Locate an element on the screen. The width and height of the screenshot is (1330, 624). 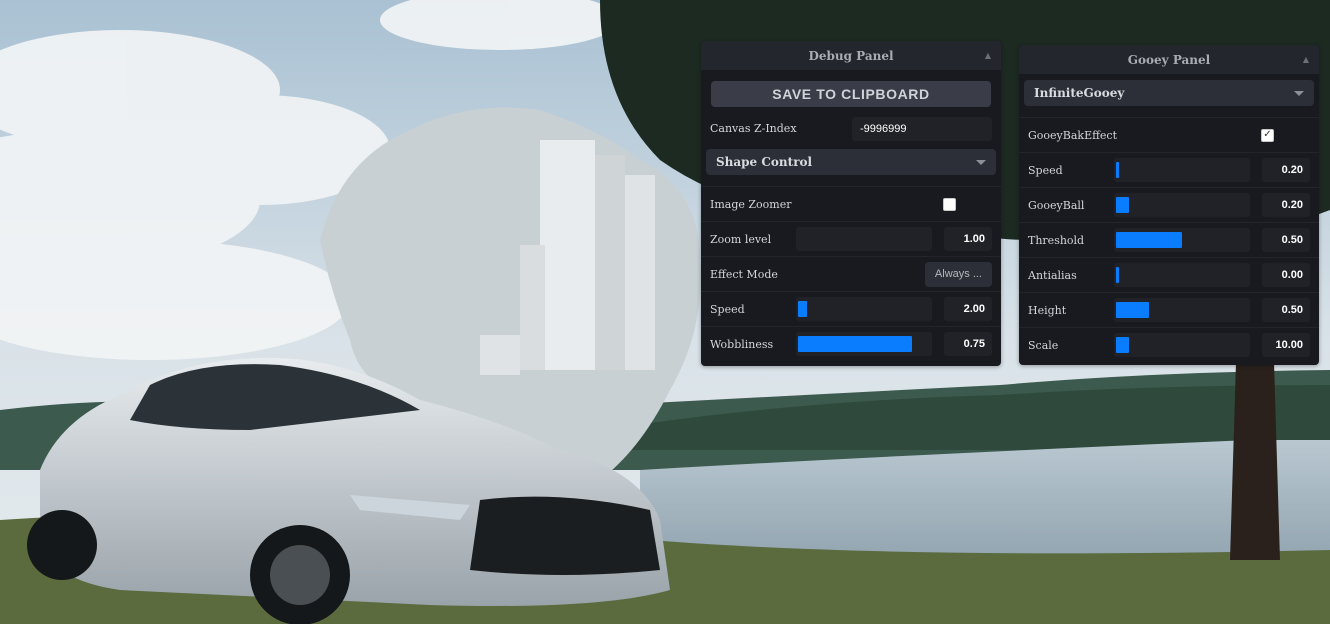
wobbliness-slider-fill is located at coordinates (855, 344).